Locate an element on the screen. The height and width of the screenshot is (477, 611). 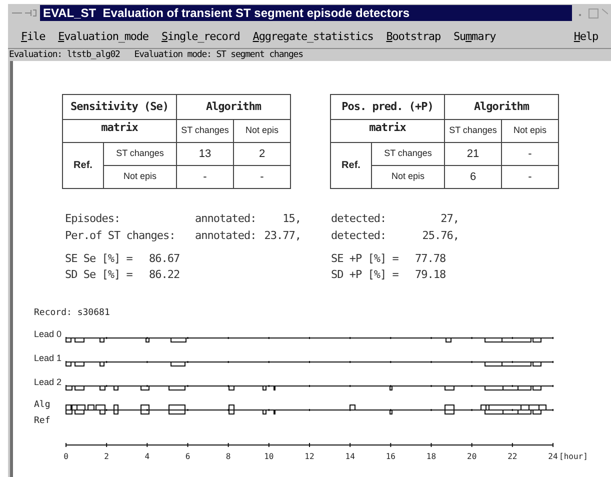
matrix-title: Sensitivity (Se) is located at coordinates (119, 107).